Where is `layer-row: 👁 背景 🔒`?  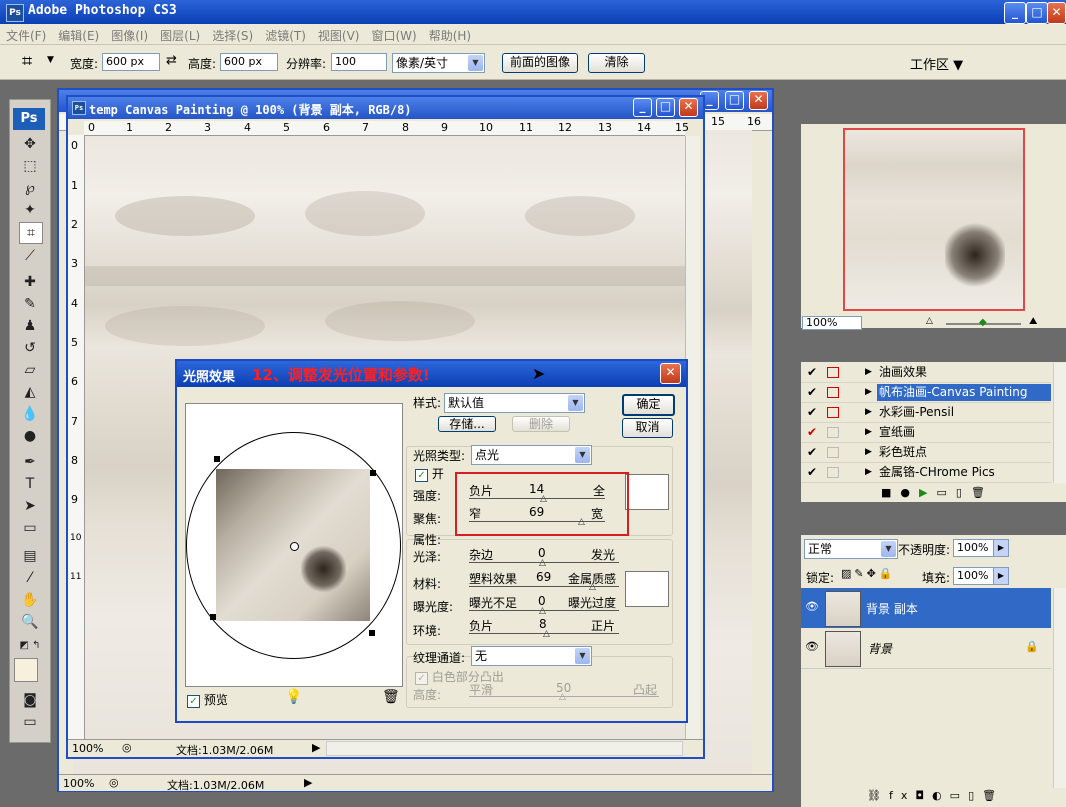 layer-row: 👁 背景 🔒 is located at coordinates (926, 648).